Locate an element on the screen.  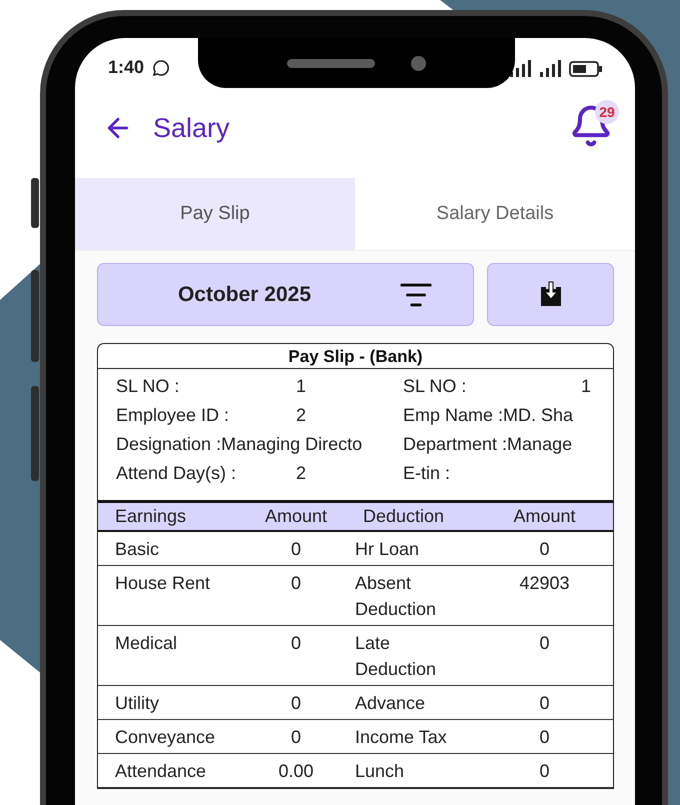
tab: Pay Slip is located at coordinates (215, 214).